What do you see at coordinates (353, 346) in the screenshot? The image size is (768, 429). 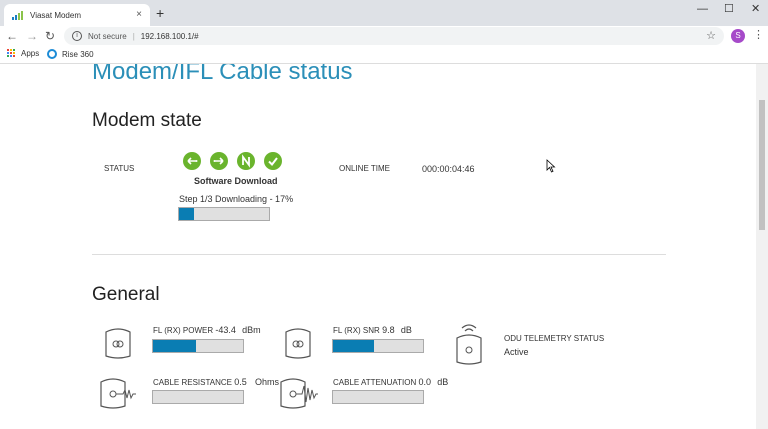 I see `fl-rx-snr-fill` at bounding box center [353, 346].